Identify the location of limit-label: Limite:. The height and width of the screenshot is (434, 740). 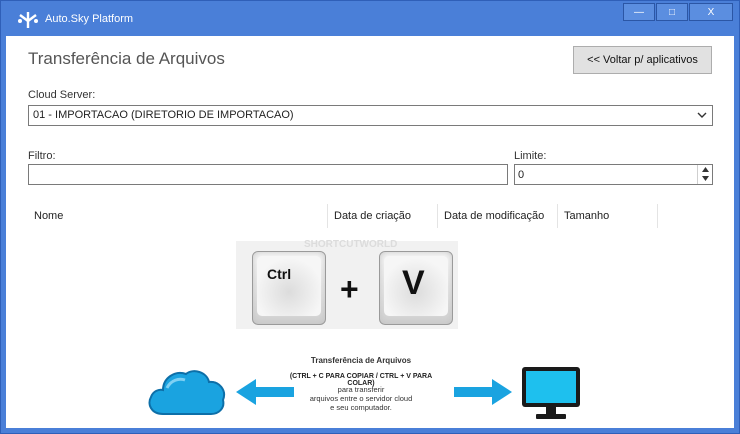
(530, 156).